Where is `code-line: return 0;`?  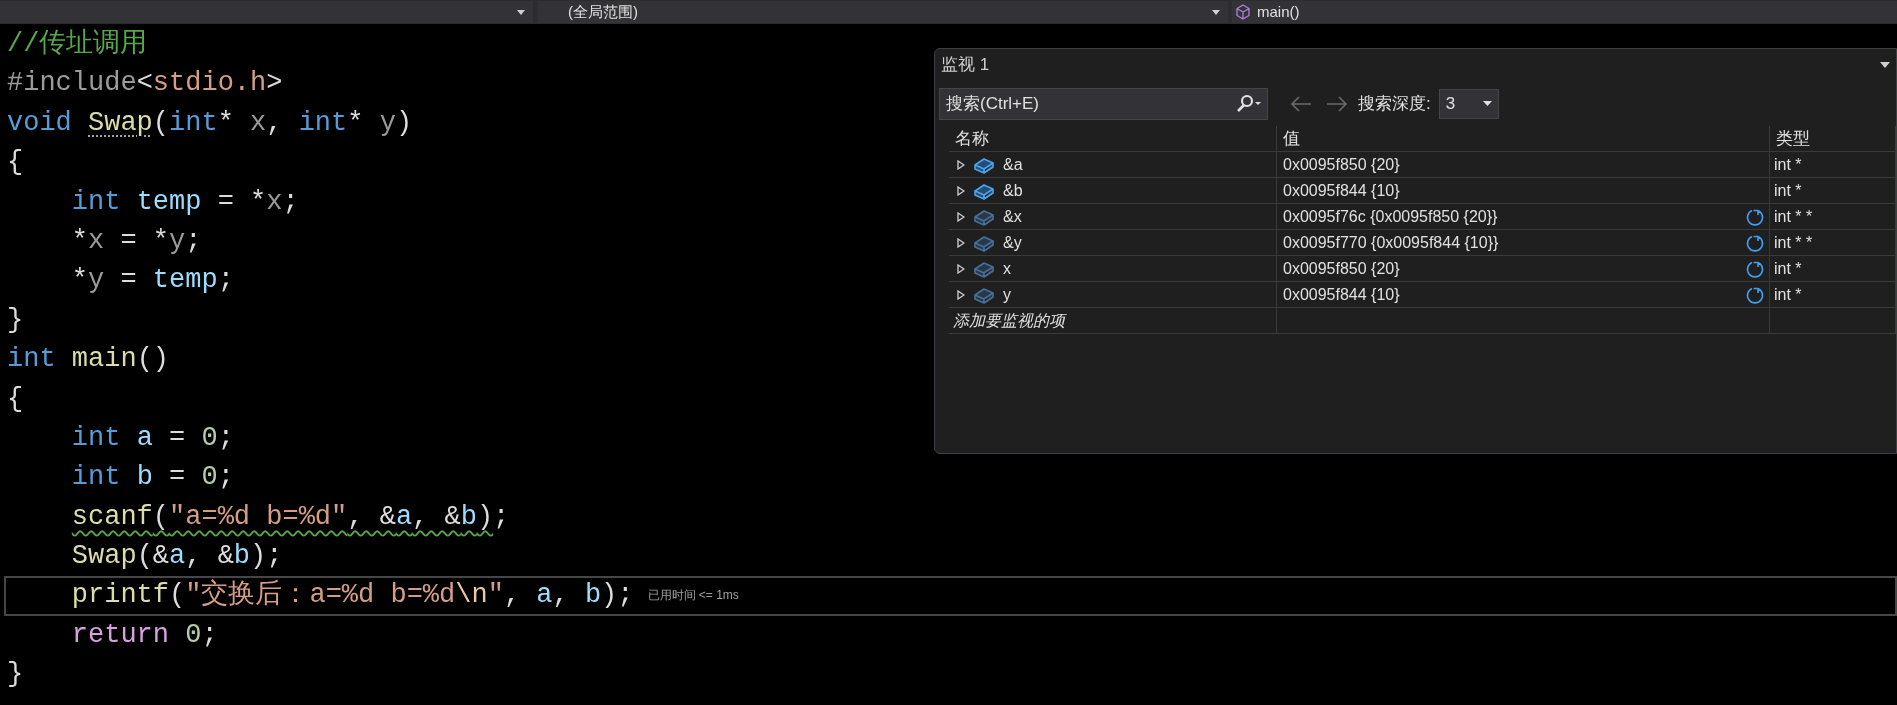 code-line: return 0; is located at coordinates (144, 635).